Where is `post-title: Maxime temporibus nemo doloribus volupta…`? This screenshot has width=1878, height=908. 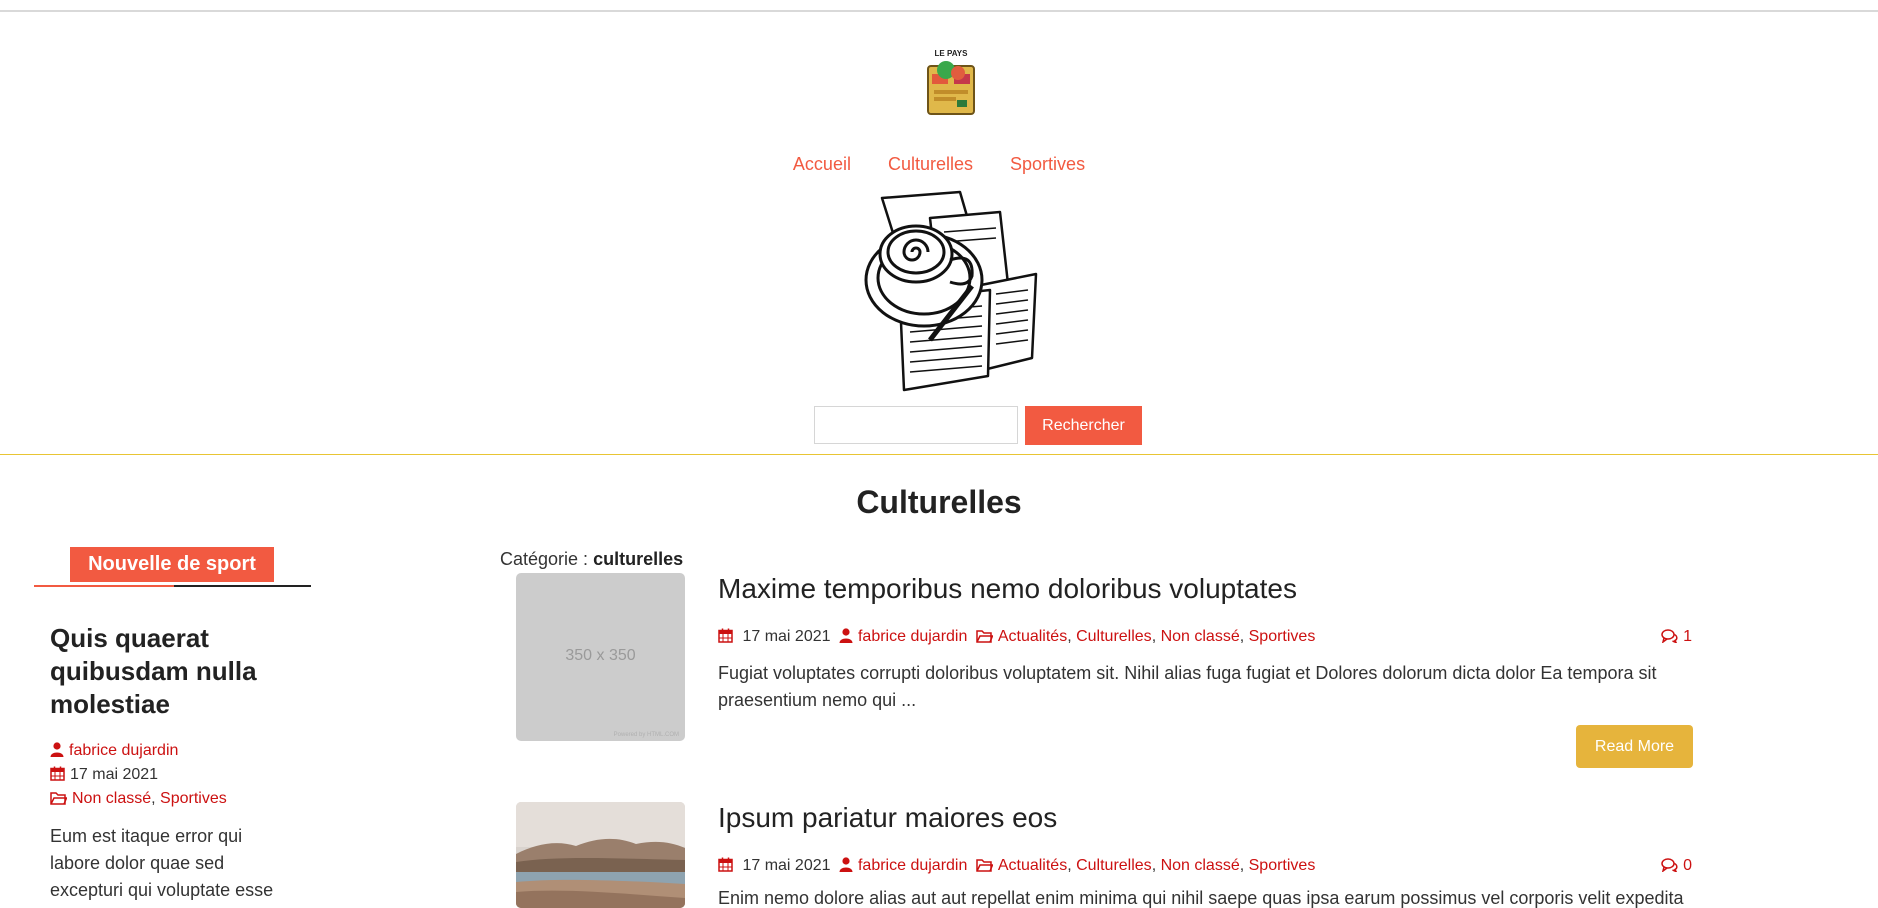
post-title: Maxime temporibus nemo doloribus volupta… is located at coordinates (1007, 589).